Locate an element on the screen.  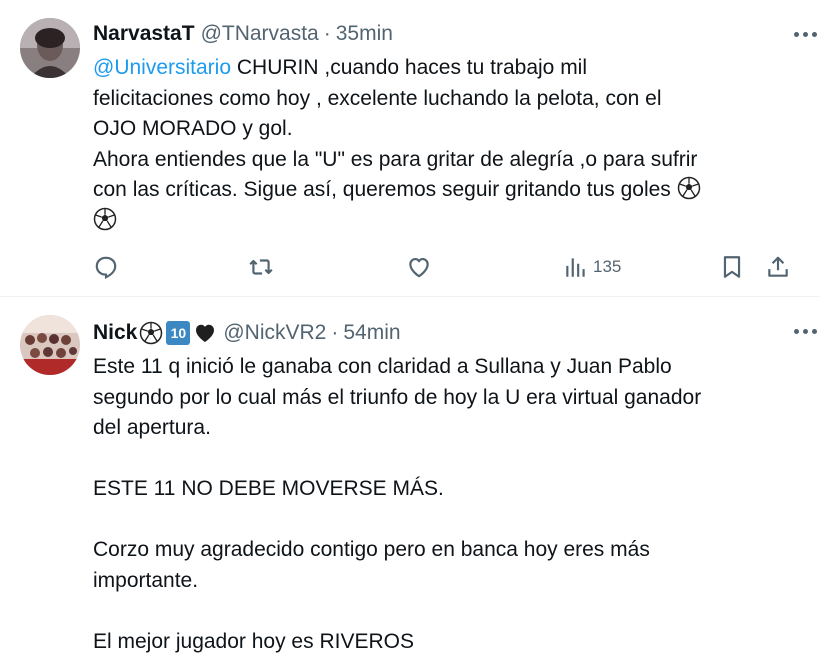
text-line: del apertura. is located at coordinates (152, 427).